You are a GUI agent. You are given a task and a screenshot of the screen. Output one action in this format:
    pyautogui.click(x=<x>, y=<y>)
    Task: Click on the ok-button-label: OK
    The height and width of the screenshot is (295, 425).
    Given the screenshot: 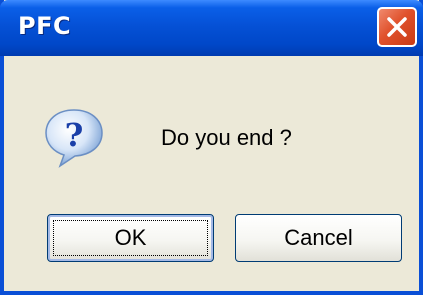 What is the action you would take?
    pyautogui.click(x=130, y=237)
    